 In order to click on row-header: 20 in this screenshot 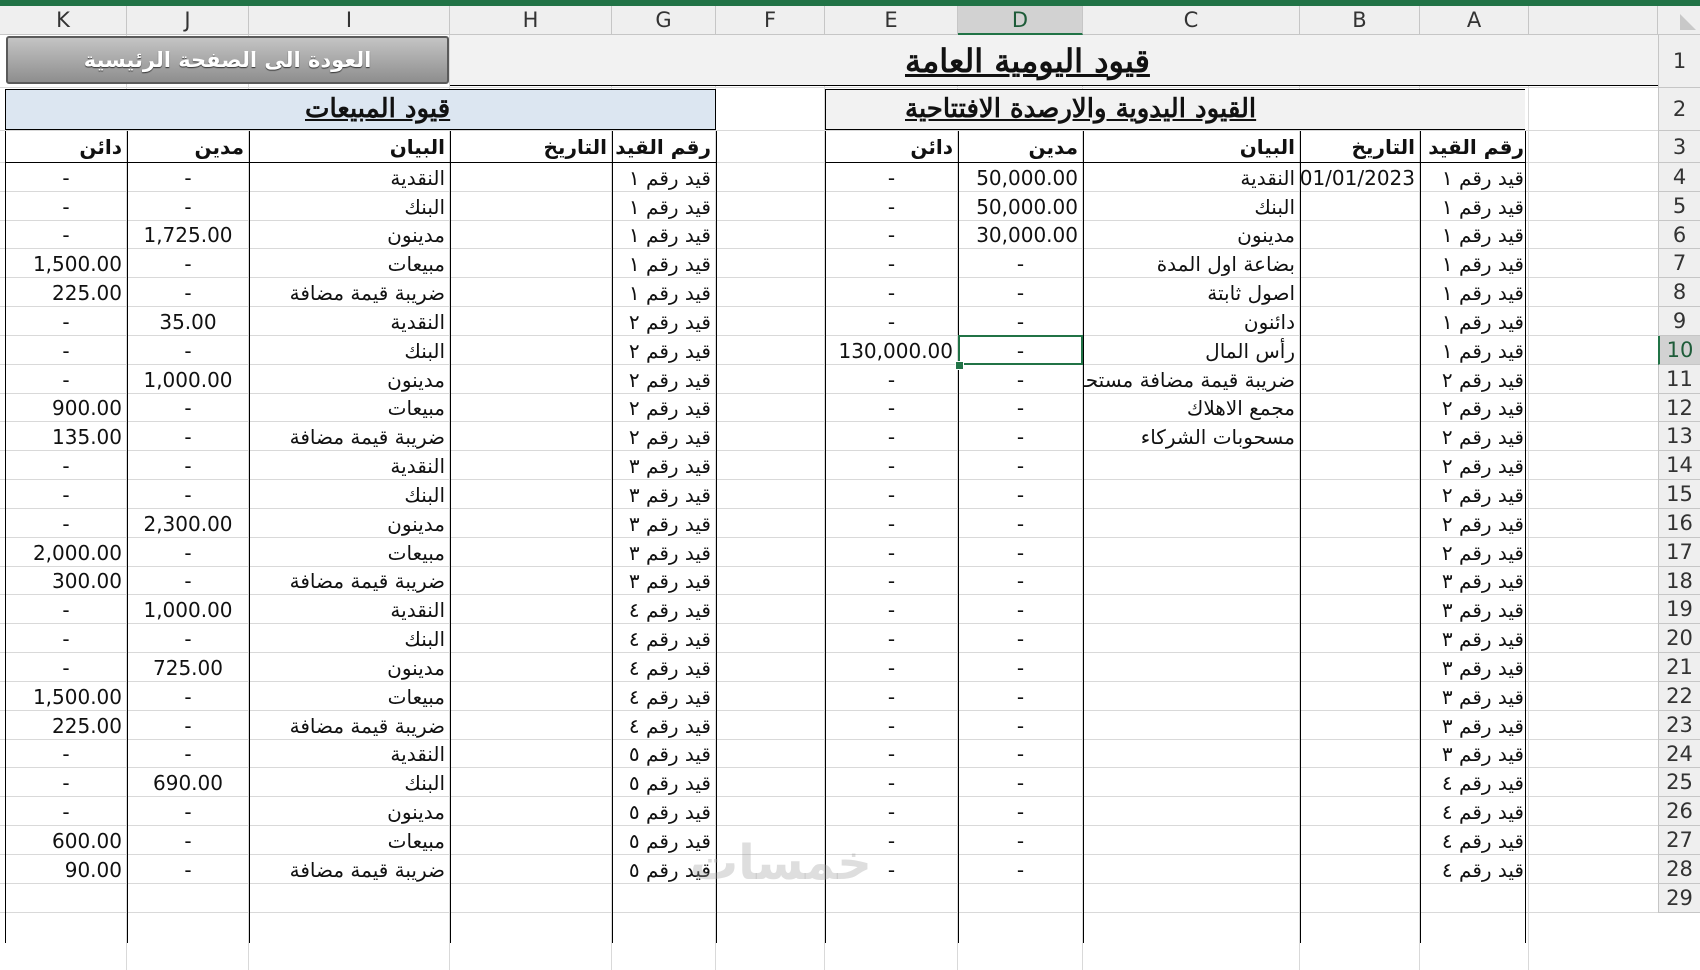, I will do `click(1679, 638)`.